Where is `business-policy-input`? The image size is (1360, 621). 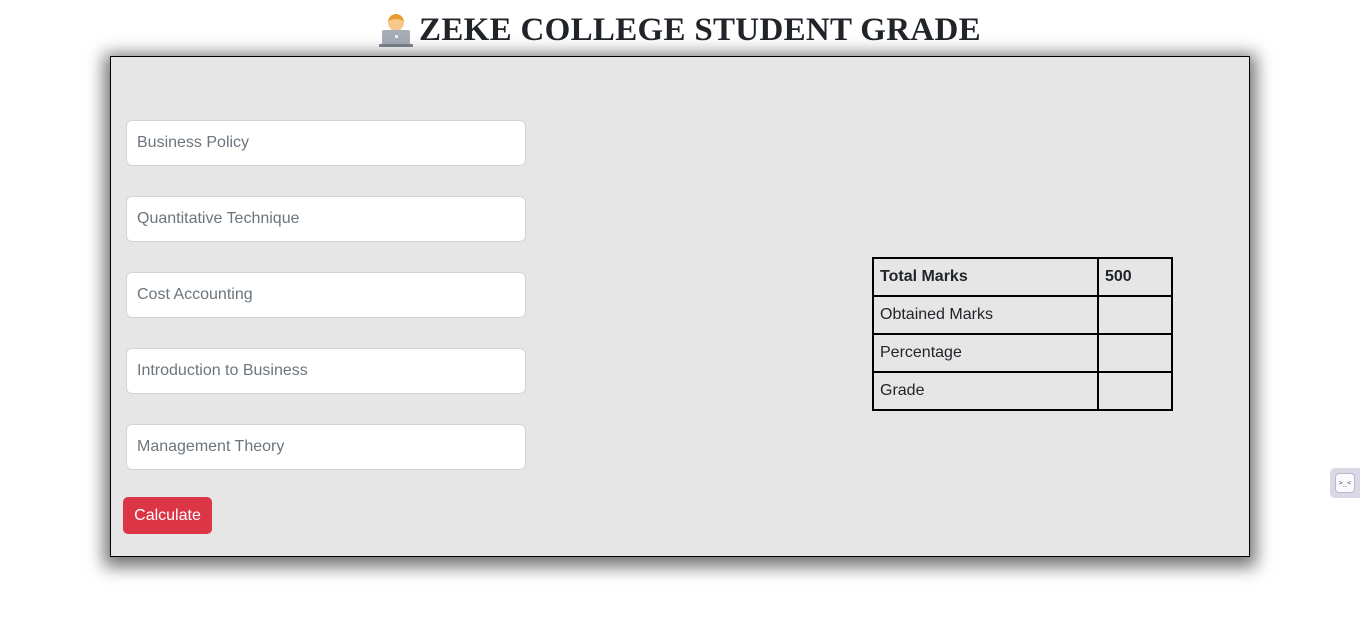
business-policy-input is located at coordinates (326, 143).